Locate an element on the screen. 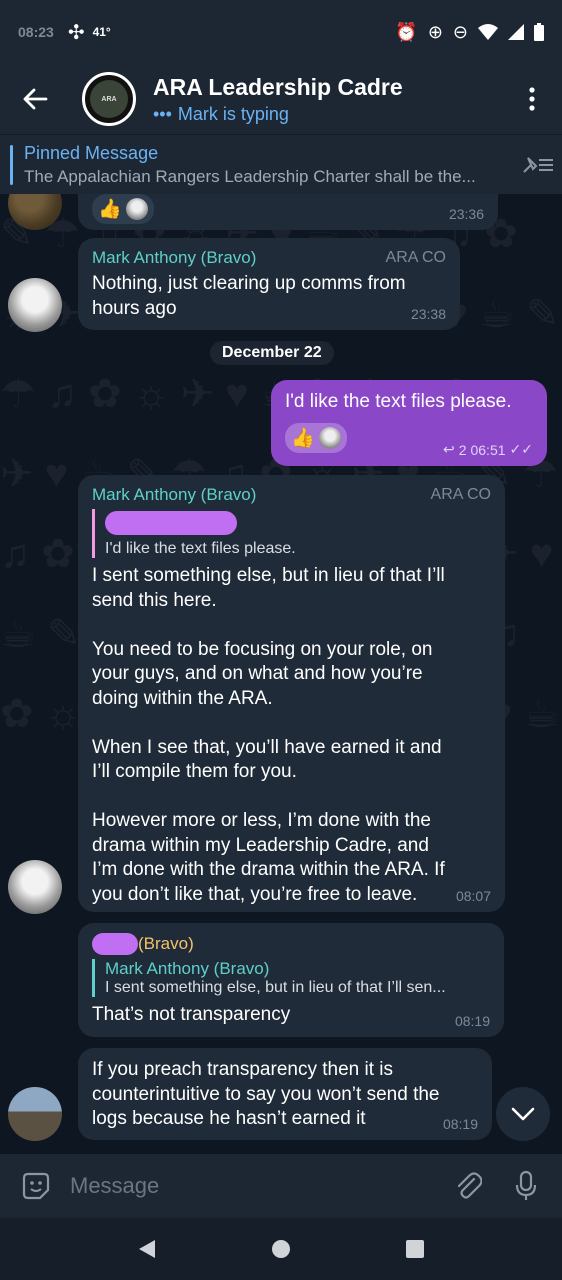  sticker-icon is located at coordinates (36, 1186).